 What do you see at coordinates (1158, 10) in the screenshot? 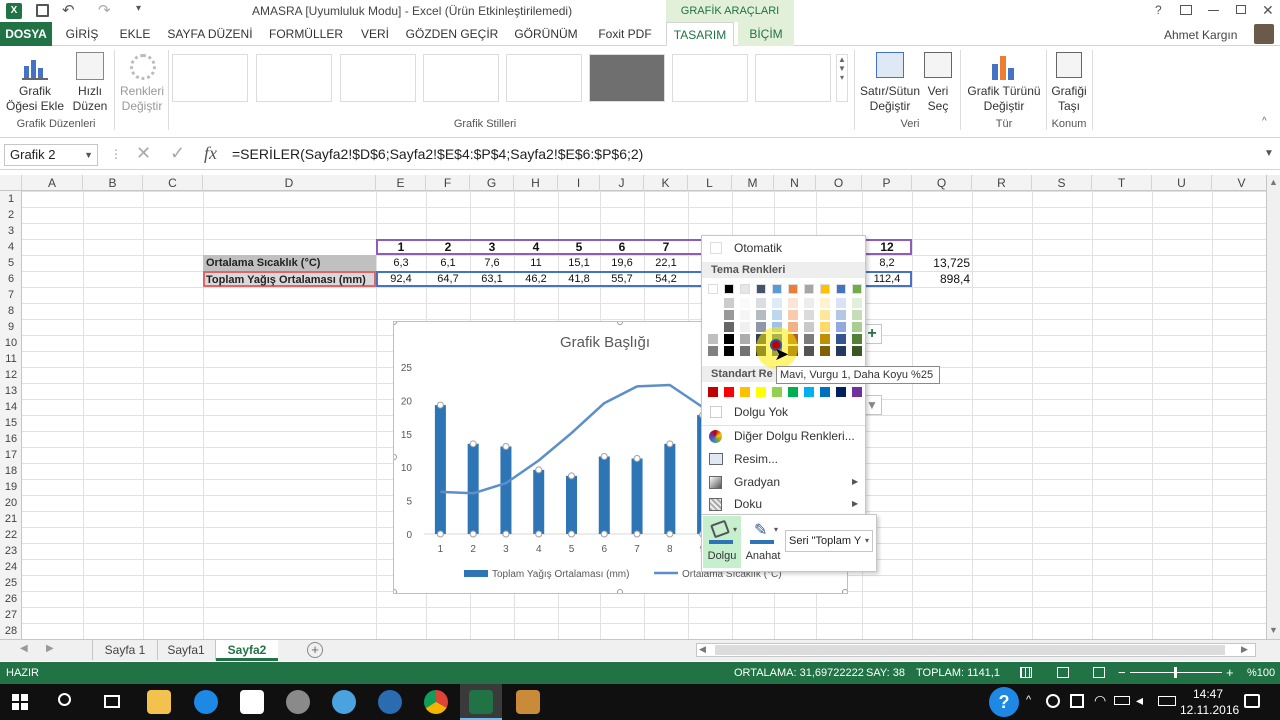
I see `help-icon: ?` at bounding box center [1158, 10].